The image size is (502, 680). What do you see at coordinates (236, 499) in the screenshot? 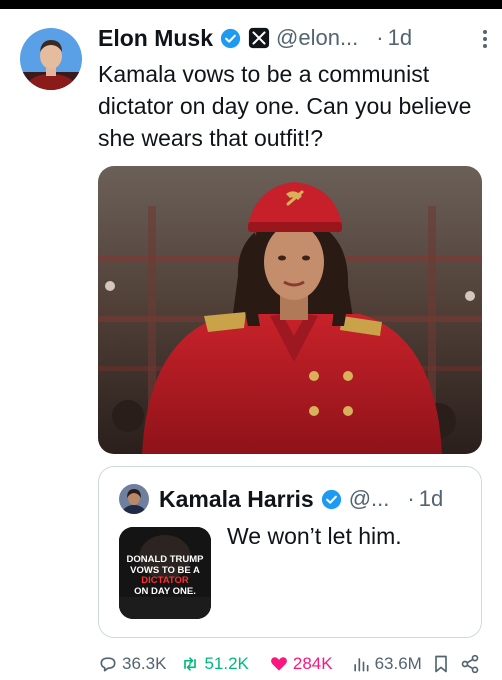
I see `quoted-author-name: Kamala Harris` at bounding box center [236, 499].